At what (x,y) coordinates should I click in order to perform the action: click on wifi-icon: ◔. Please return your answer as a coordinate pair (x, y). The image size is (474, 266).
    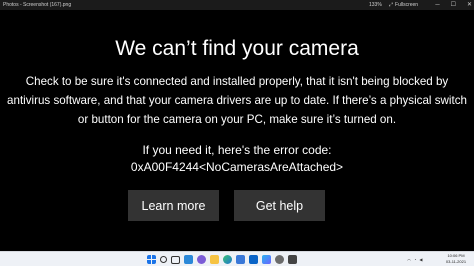
    Looking at the image, I should click on (415, 259).